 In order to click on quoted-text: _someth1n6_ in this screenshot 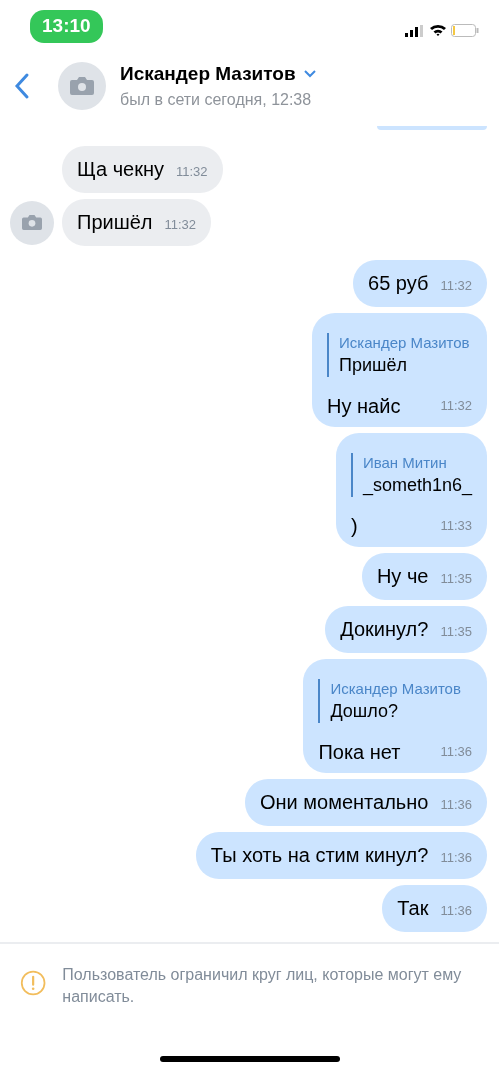, I will do `click(417, 485)`.